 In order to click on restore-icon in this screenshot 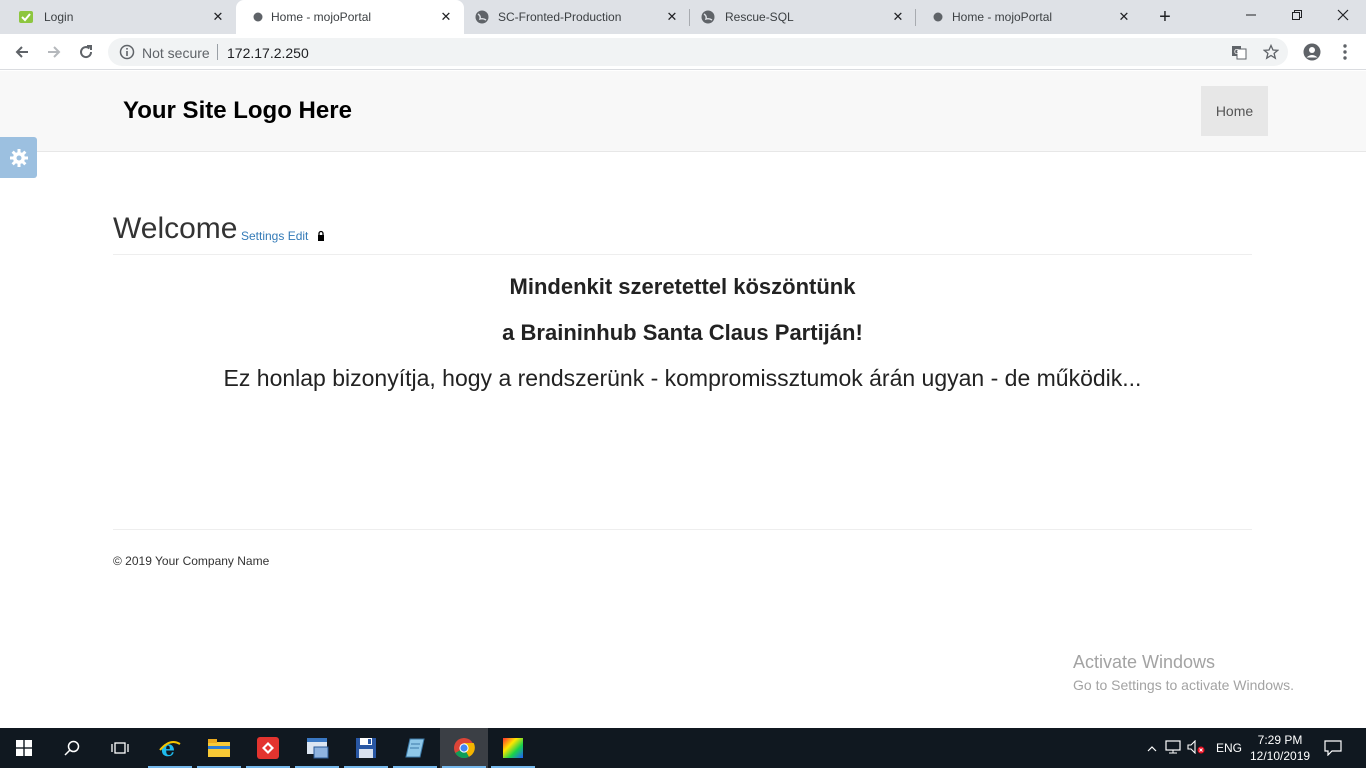, I will do `click(1297, 15)`.